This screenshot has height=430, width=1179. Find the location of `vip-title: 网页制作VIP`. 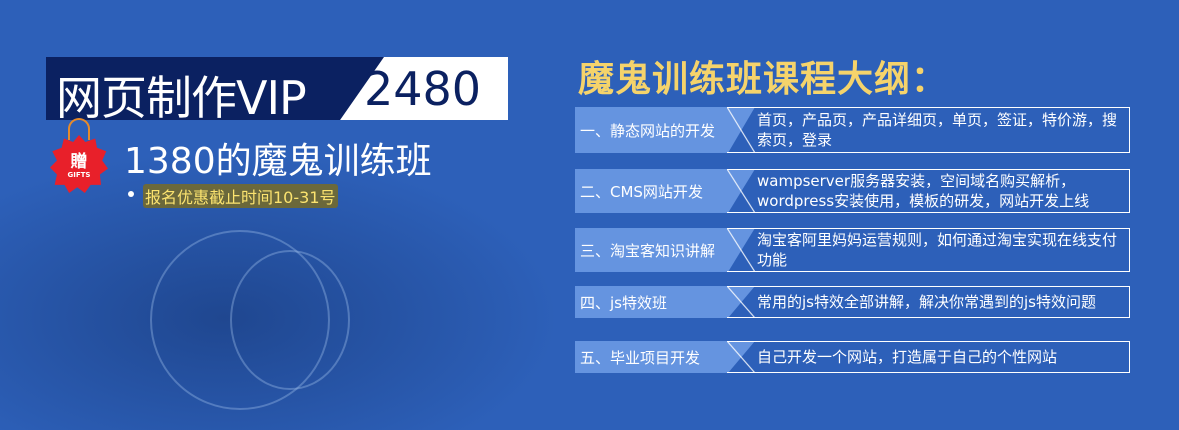

vip-title: 网页制作VIP is located at coordinates (181, 98).